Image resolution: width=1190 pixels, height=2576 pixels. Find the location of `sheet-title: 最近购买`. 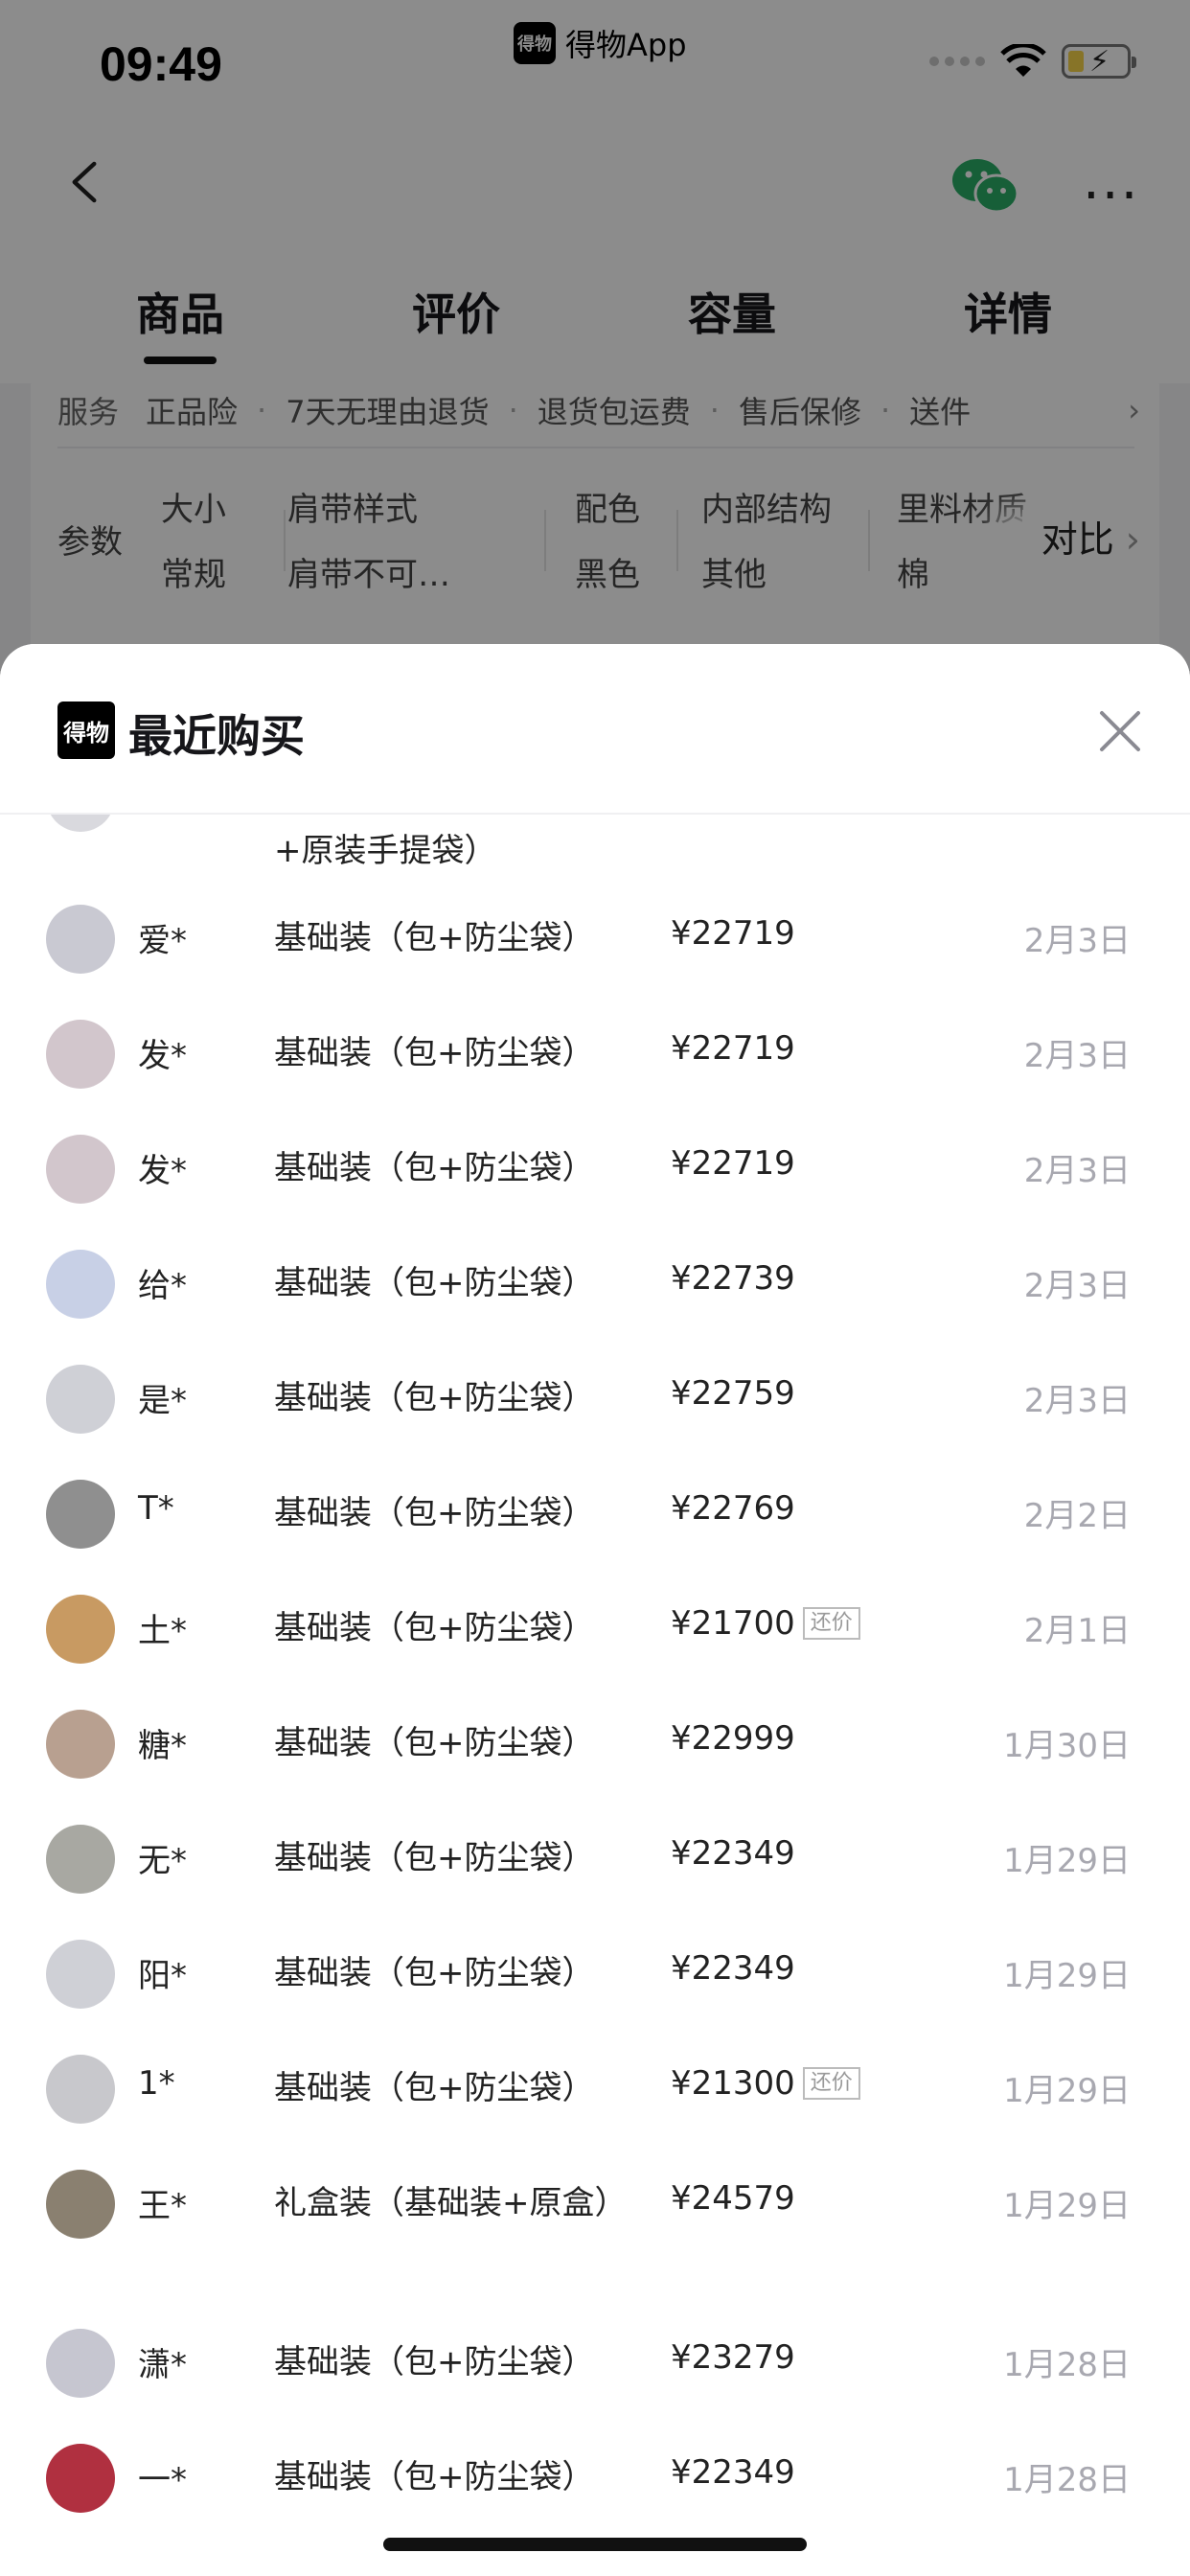

sheet-title: 最近购买 is located at coordinates (217, 736).